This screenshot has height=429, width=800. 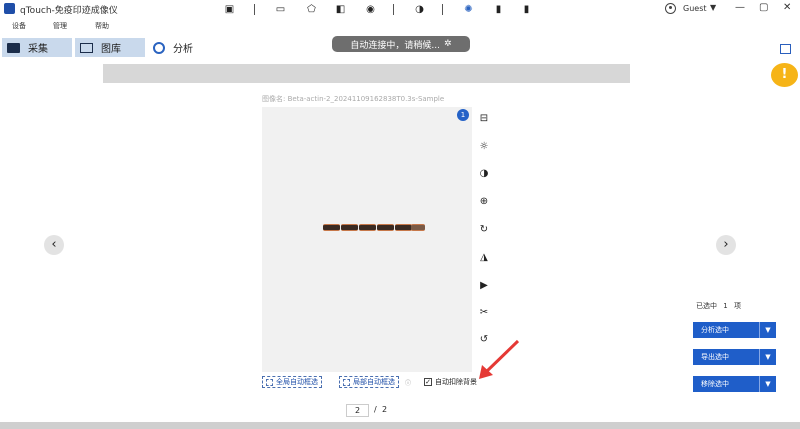 I want to click on bar-chart-icon: ▮, so click(x=498, y=9).